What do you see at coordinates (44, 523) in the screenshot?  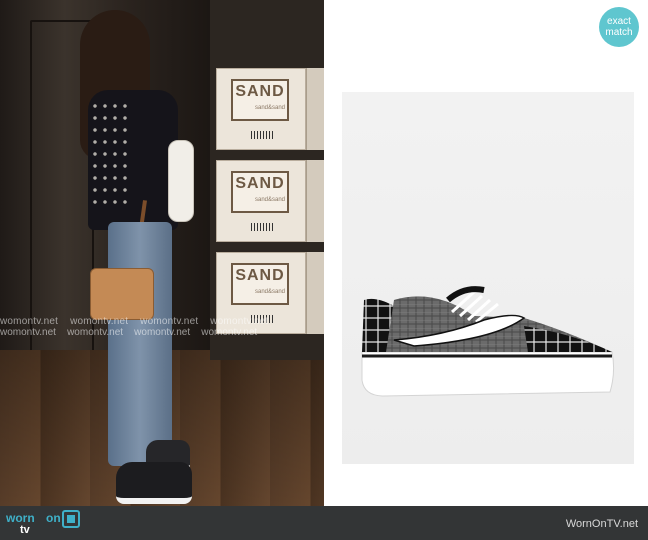 I see `wornontv-logo: worn on tv` at bounding box center [44, 523].